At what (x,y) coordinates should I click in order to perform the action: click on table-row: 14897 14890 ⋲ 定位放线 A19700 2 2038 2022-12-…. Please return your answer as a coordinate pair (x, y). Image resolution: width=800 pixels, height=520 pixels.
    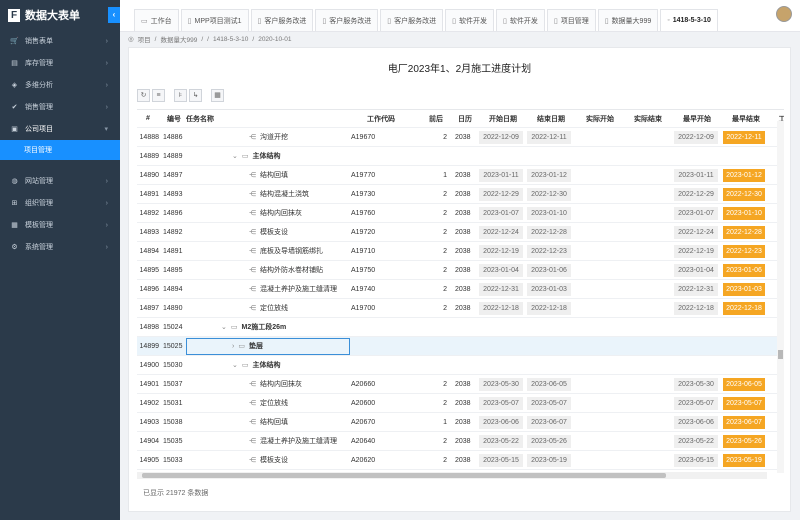
    Looking at the image, I should click on (460, 308).